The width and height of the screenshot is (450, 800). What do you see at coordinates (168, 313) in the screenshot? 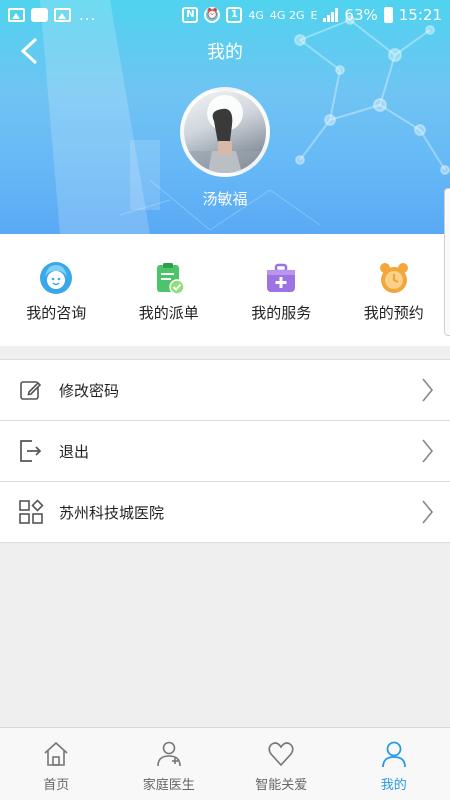
I see `quick-action-label: 我的派单` at bounding box center [168, 313].